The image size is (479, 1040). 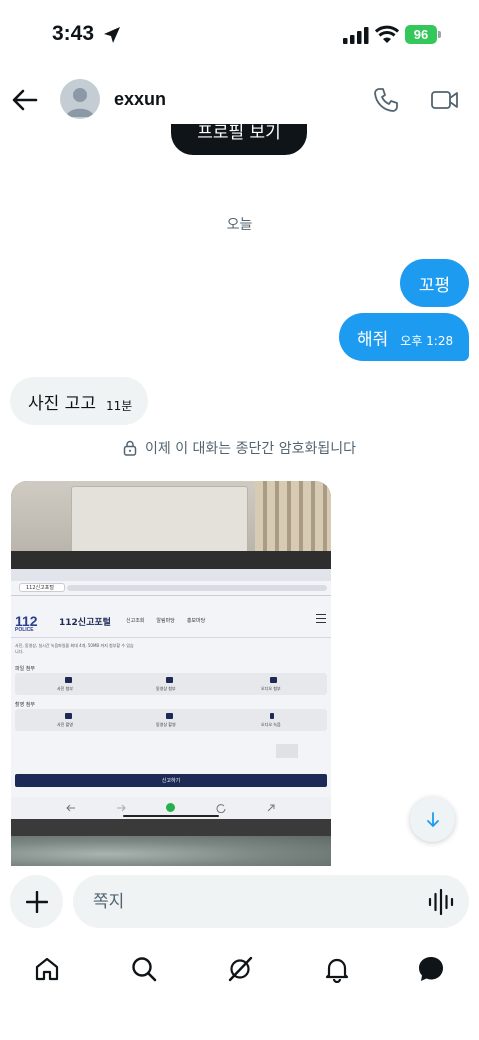 I want to click on photo-cloth, so click(x=171, y=851).